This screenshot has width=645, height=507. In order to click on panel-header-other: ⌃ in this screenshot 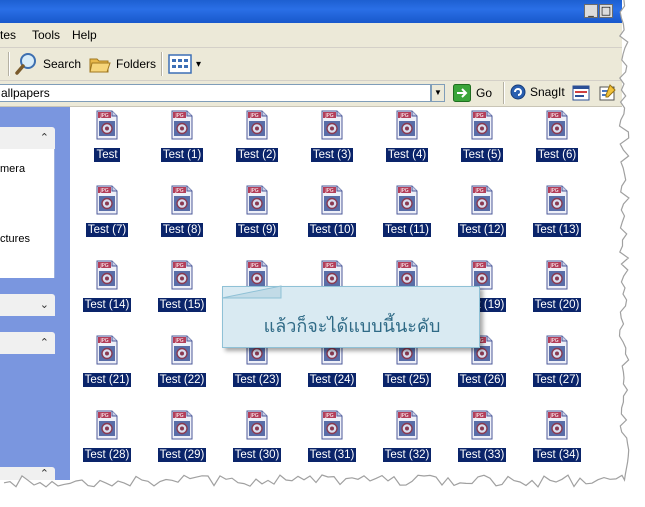, I will do `click(27, 343)`.